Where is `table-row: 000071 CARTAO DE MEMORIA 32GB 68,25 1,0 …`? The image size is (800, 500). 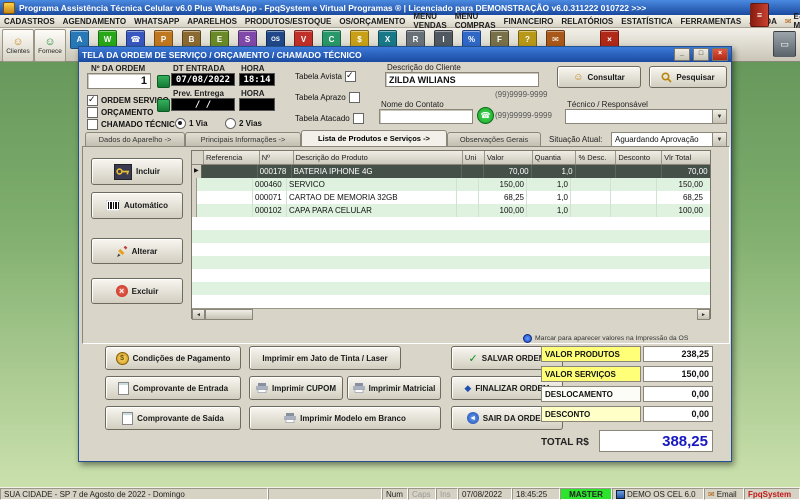 table-row: 000071 CARTAO DE MEMORIA 32GB 68,25 1,0 … is located at coordinates (451, 197).